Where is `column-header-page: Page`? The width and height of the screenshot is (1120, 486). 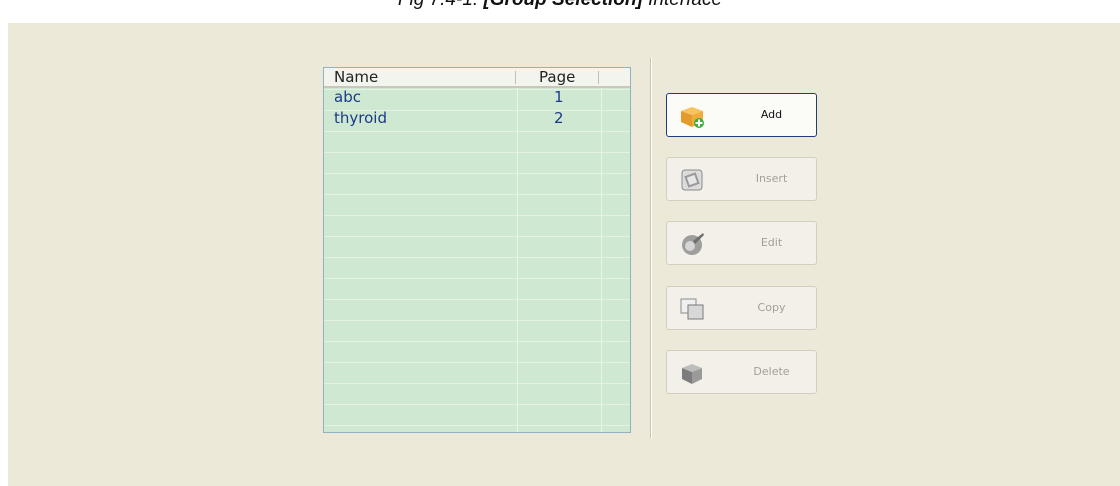 column-header-page: Page is located at coordinates (557, 77).